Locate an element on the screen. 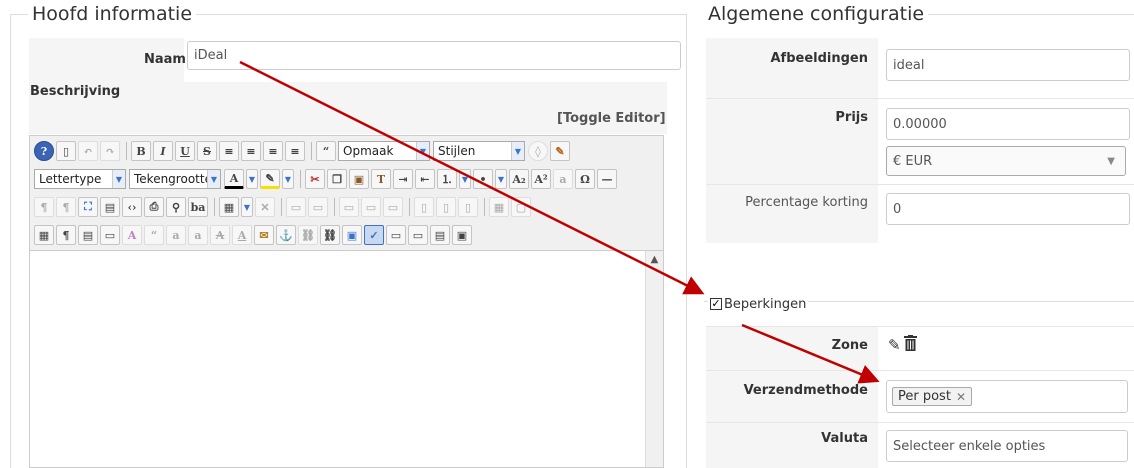 This screenshot has width=1134, height=468. arrow-to-shipping is located at coordinates (810, 353).